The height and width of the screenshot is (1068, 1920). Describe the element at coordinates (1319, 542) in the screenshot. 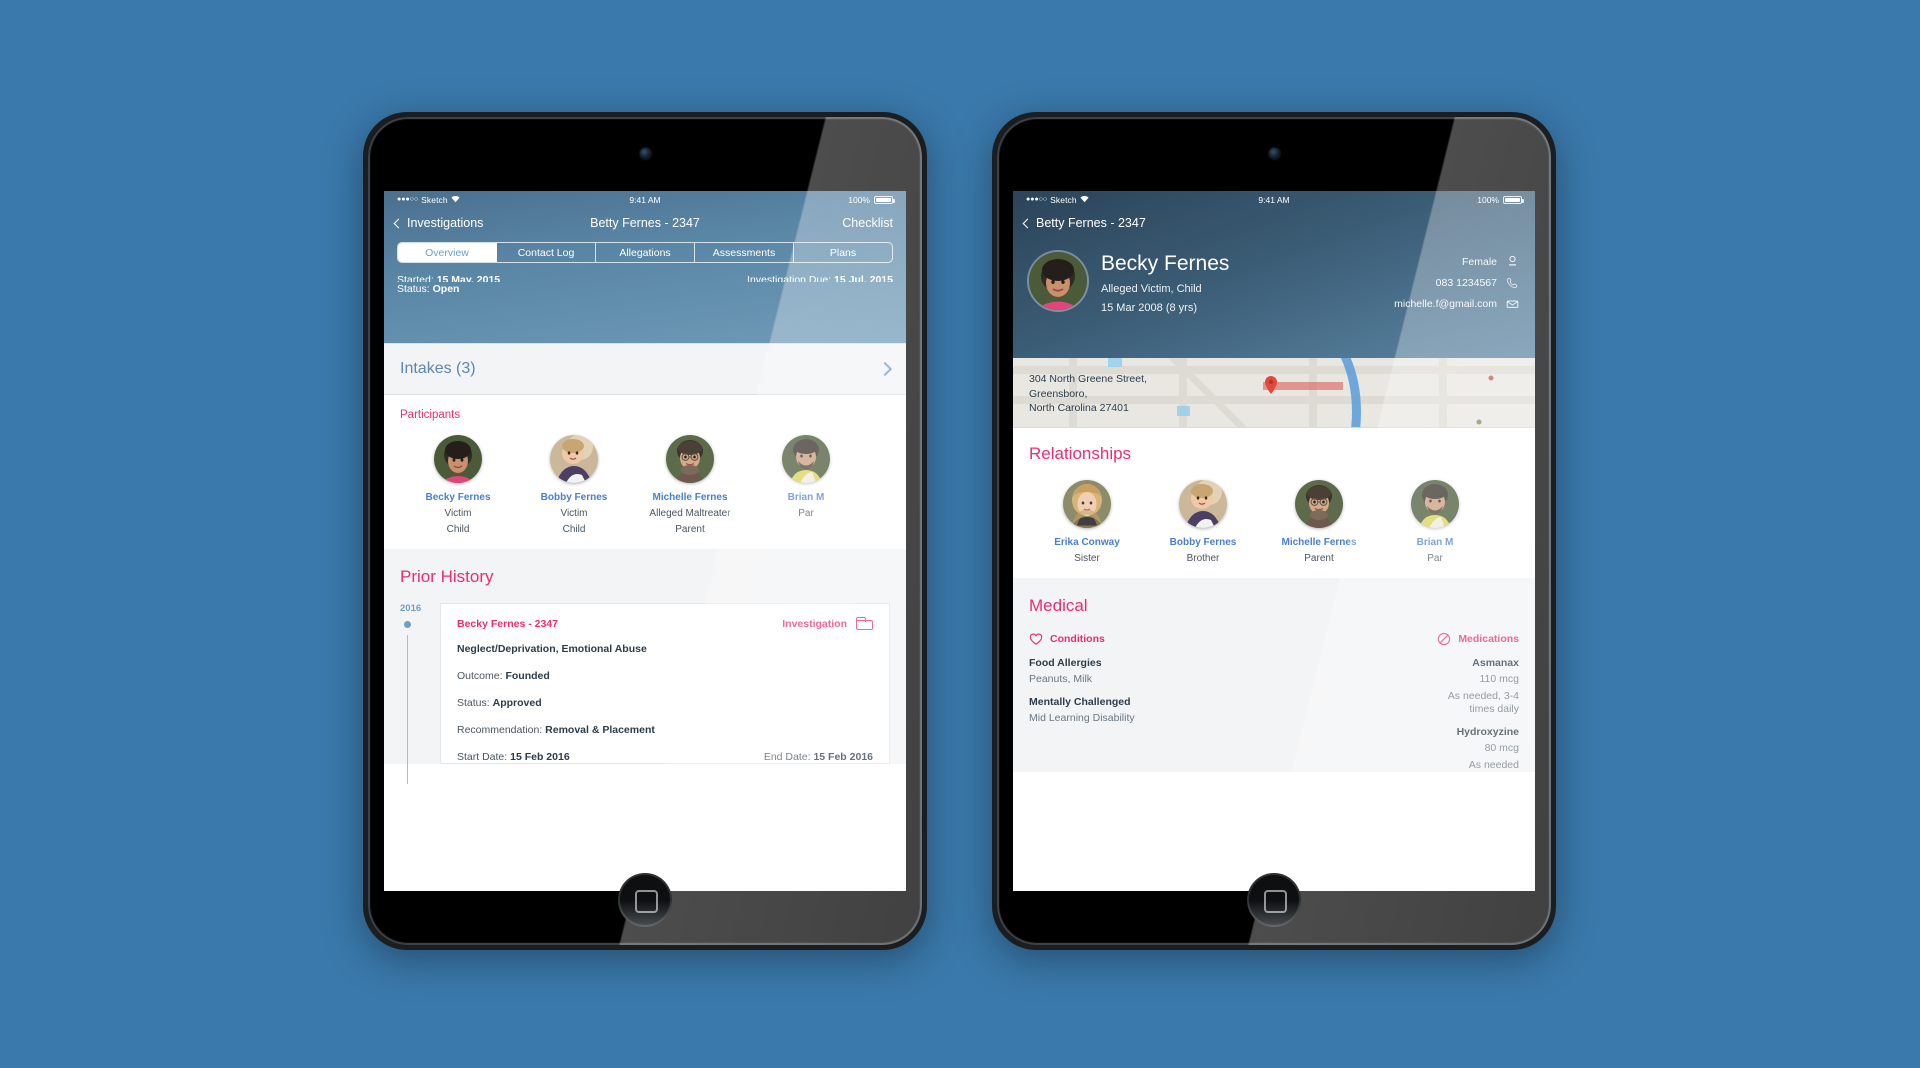

I see `relationship-name: Michelle Fernes` at that location.